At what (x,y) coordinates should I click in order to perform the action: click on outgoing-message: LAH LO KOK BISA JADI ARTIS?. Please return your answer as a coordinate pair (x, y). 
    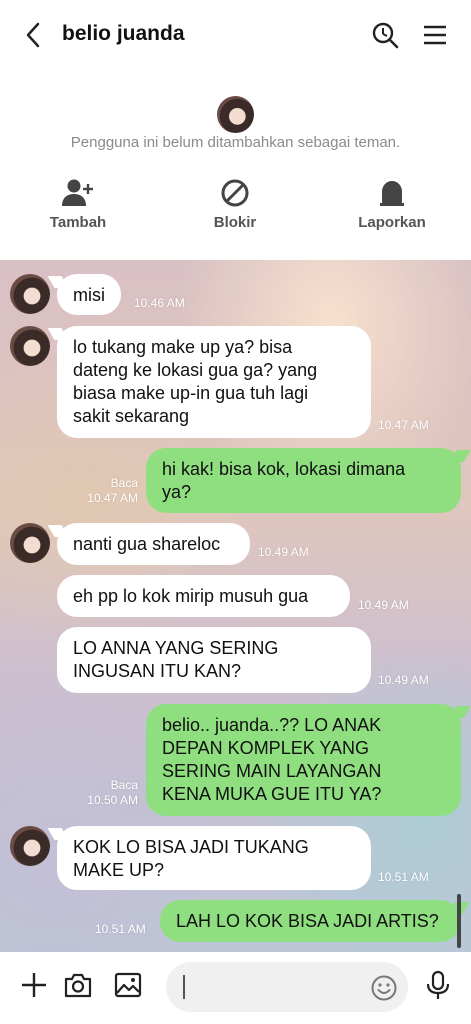
    Looking at the image, I should click on (310, 921).